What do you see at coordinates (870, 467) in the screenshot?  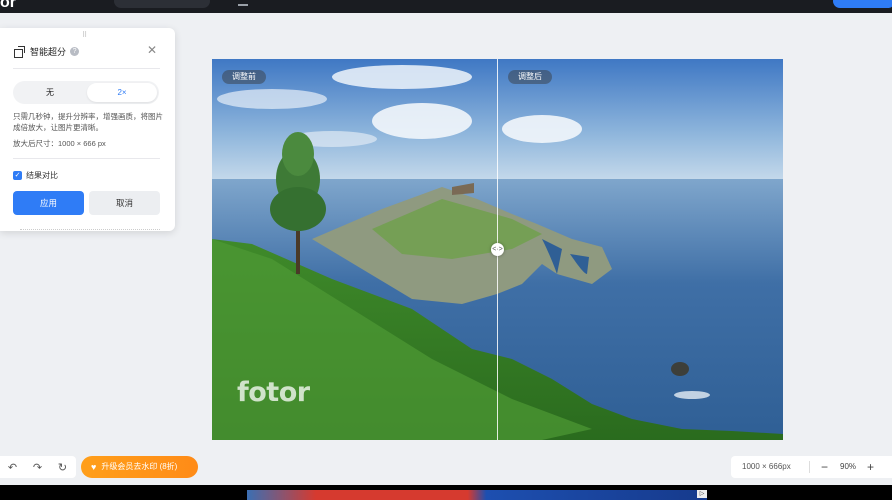 I see `zoom-in-icon: +` at bounding box center [870, 467].